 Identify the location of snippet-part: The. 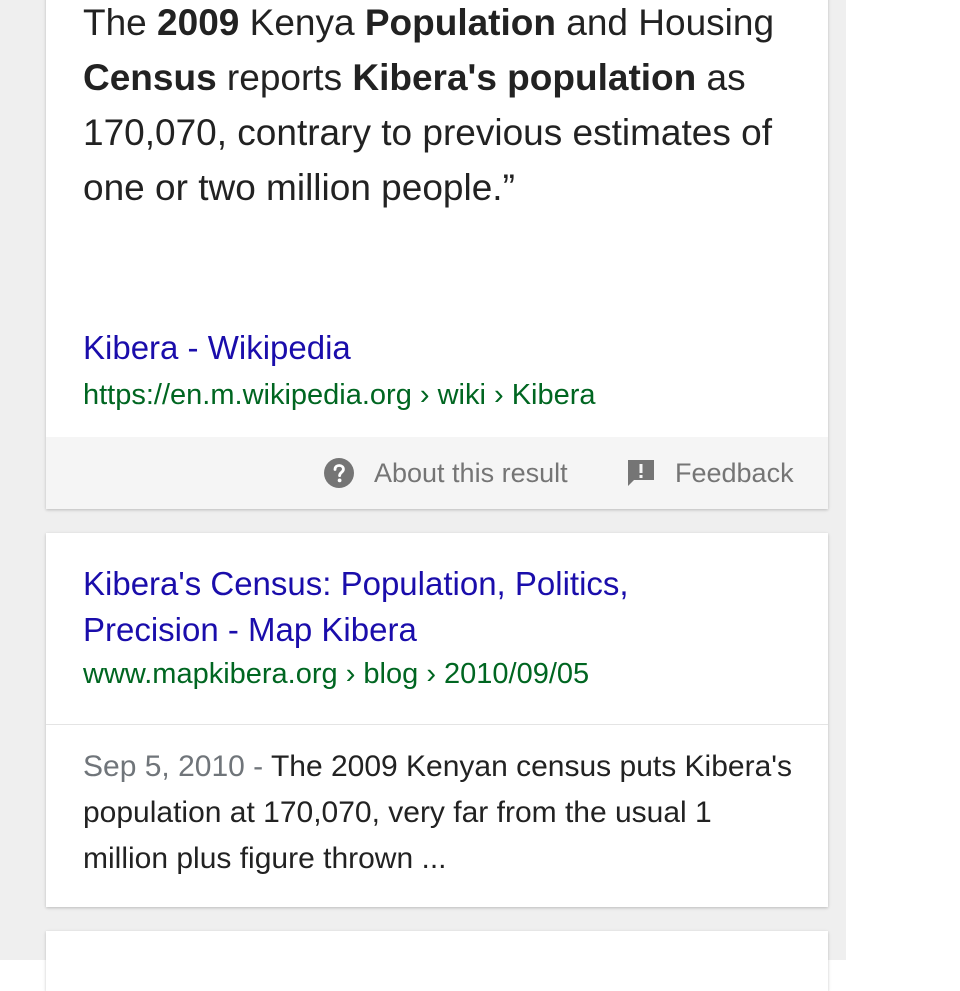
(120, 22).